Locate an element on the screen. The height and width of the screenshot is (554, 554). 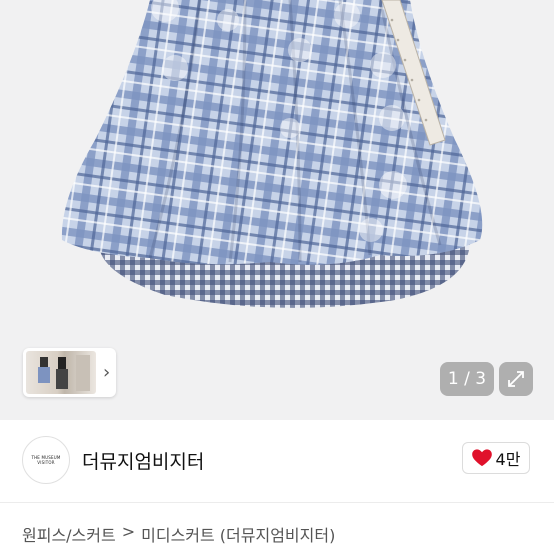
seller-logo: THE MUSEUM VISITOR is located at coordinates (46, 460).